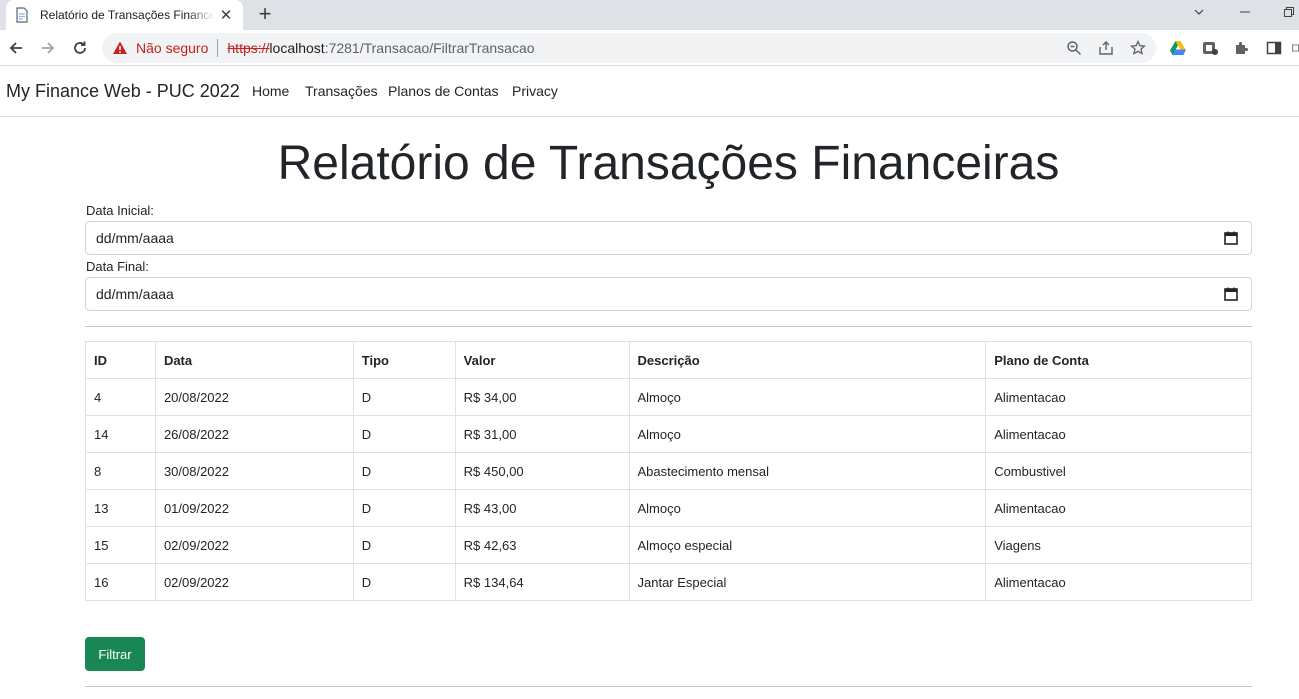 The width and height of the screenshot is (1299, 699). Describe the element at coordinates (535, 91) in the screenshot. I see `nav-link-privacy: Privacy` at that location.